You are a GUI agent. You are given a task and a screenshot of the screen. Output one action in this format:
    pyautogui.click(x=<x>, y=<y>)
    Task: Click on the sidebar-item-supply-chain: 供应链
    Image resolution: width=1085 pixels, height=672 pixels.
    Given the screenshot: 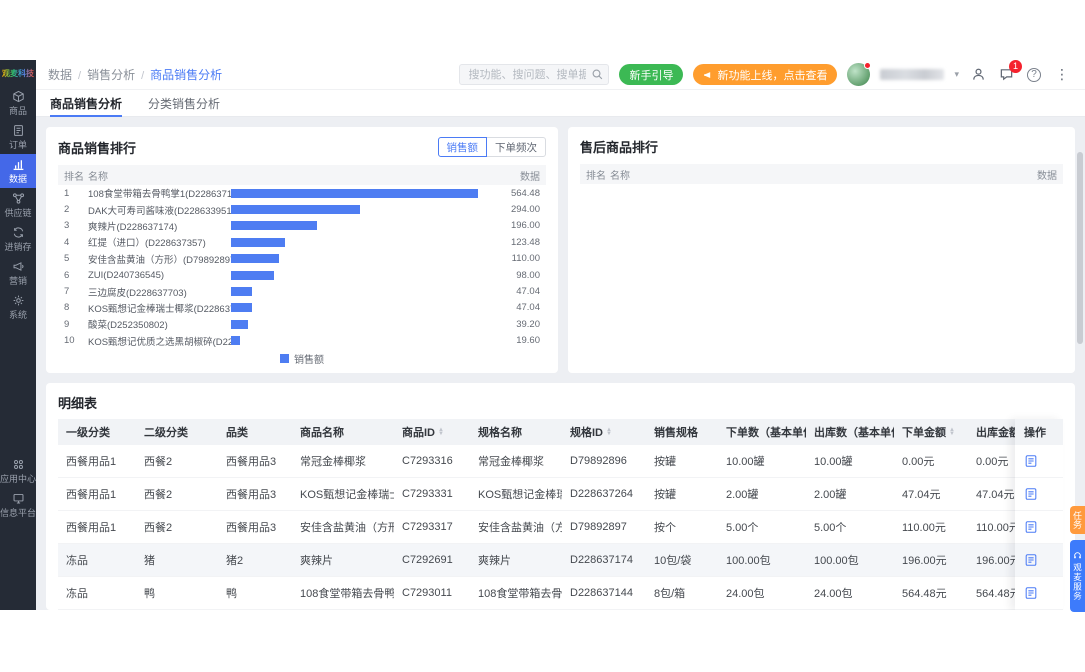 What is the action you would take?
    pyautogui.click(x=18, y=205)
    